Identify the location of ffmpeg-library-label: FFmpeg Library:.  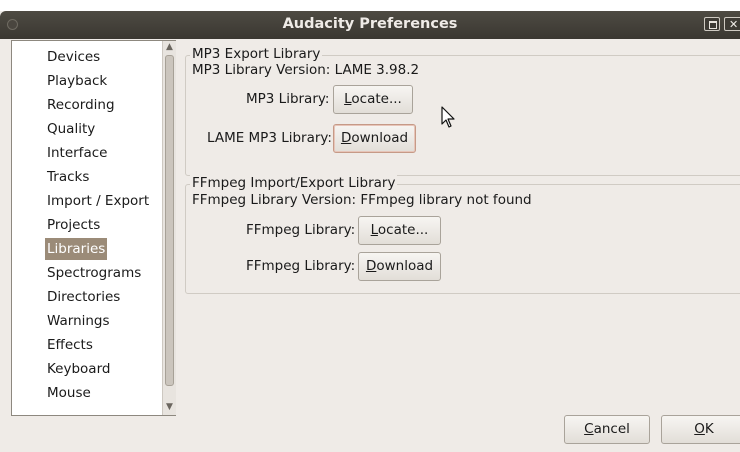
(301, 230).